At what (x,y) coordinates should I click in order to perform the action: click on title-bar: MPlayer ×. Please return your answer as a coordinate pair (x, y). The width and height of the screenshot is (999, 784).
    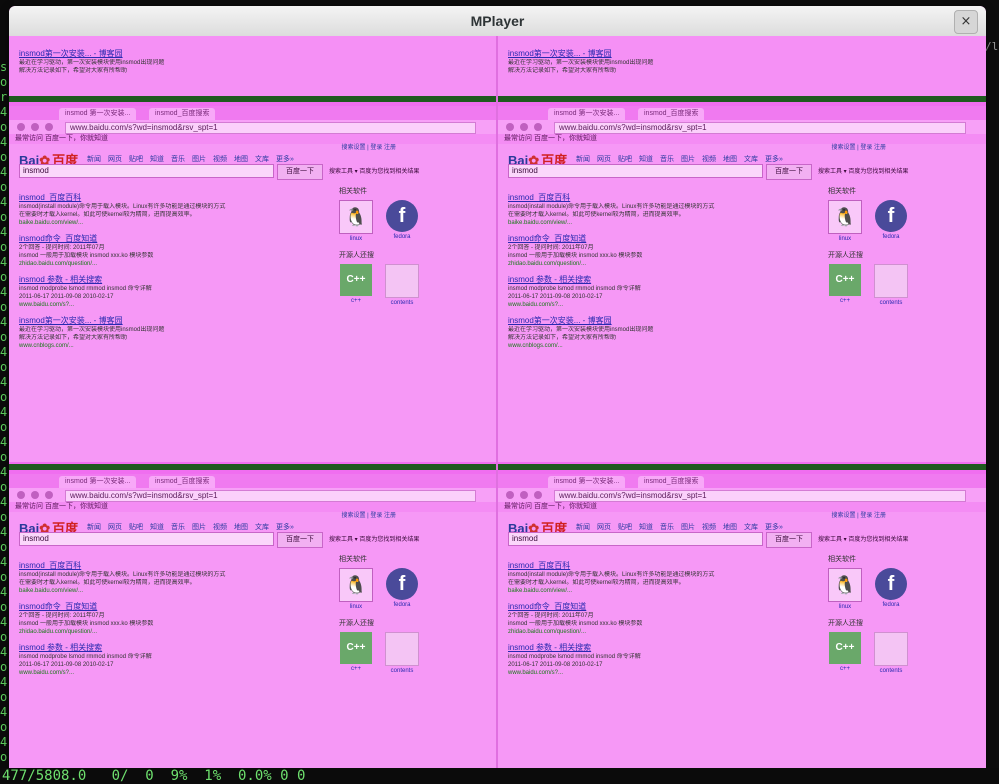
    Looking at the image, I should click on (497, 21).